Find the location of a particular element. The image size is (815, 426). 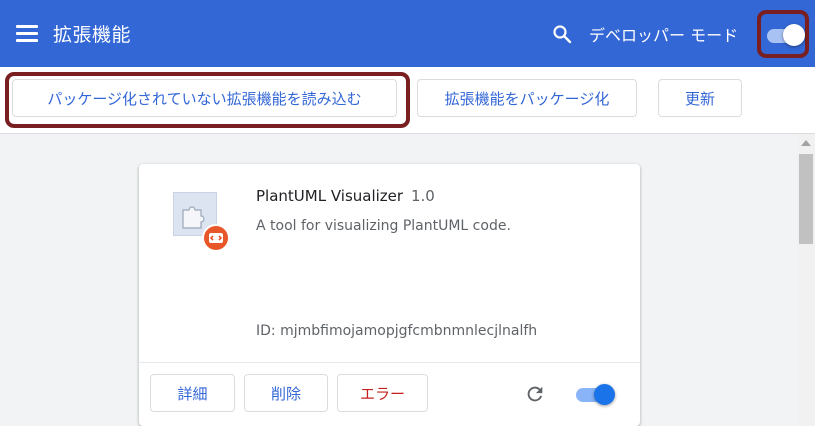

details-button: 詳細 is located at coordinates (192, 393).